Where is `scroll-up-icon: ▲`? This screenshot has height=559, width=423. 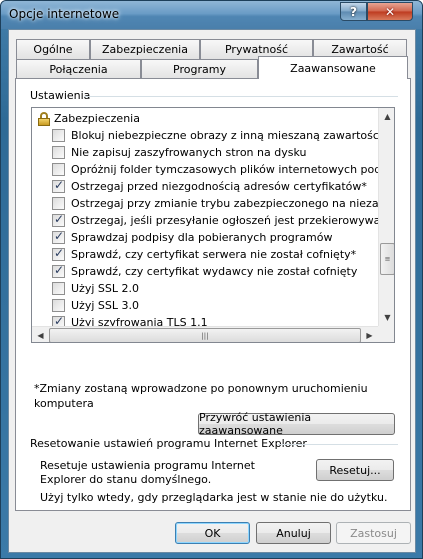 scroll-up-icon: ▲ is located at coordinates (386, 116).